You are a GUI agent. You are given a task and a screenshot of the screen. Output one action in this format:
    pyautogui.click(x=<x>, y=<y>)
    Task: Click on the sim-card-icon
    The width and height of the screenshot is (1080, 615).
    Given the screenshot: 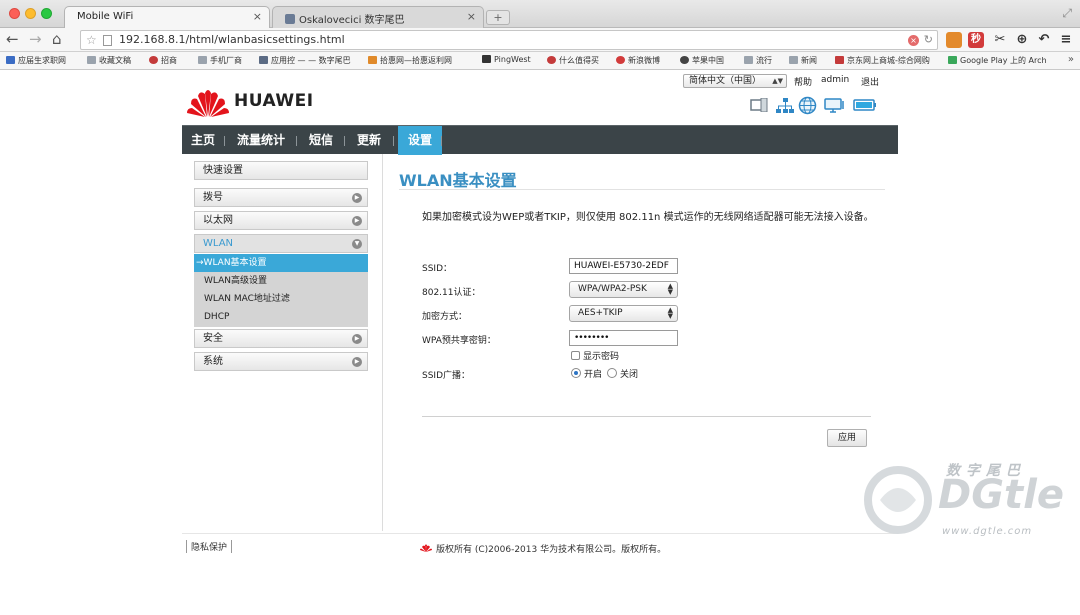 What is the action you would take?
    pyautogui.click(x=759, y=105)
    